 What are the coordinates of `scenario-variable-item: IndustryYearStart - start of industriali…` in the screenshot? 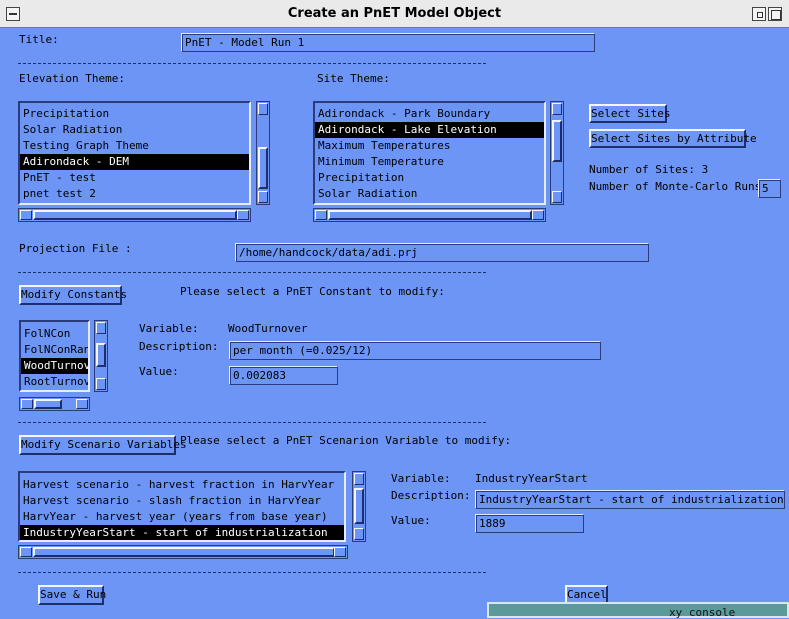 It's located at (182, 532).